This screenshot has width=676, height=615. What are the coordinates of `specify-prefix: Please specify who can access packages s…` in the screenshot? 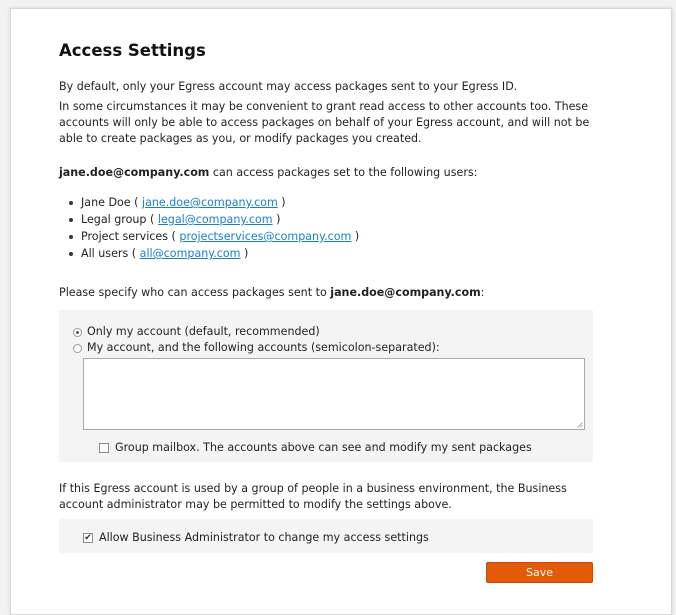 It's located at (195, 292).